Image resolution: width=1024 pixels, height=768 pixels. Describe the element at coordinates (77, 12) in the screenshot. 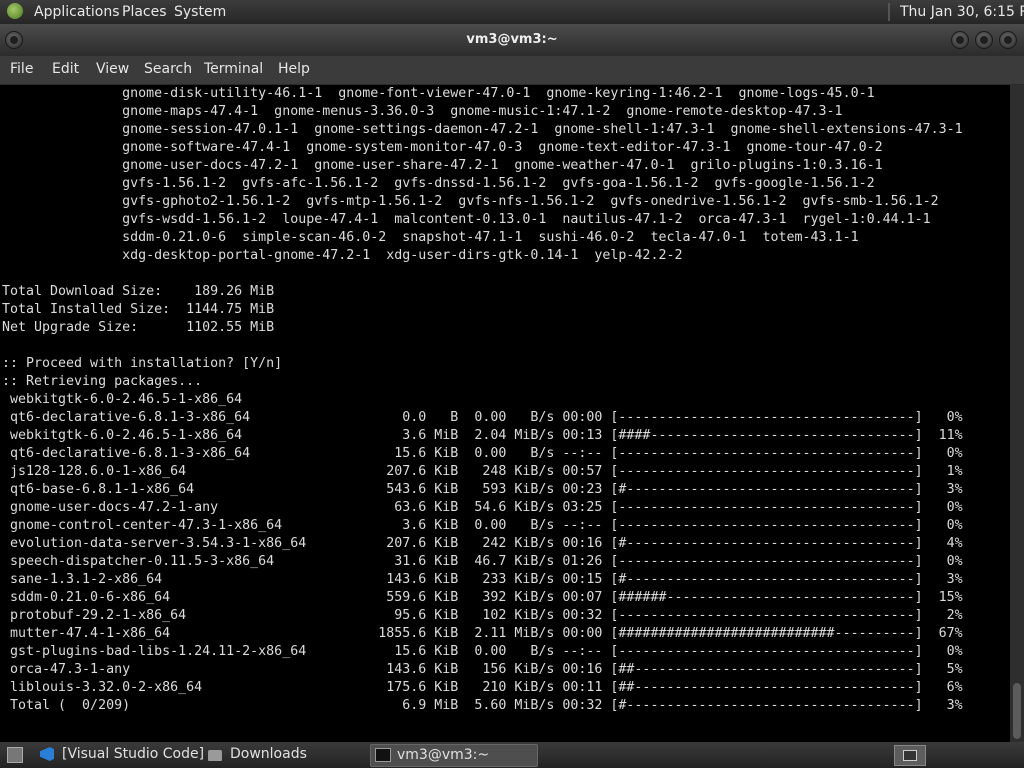

I see `applications-menu: Applications` at that location.